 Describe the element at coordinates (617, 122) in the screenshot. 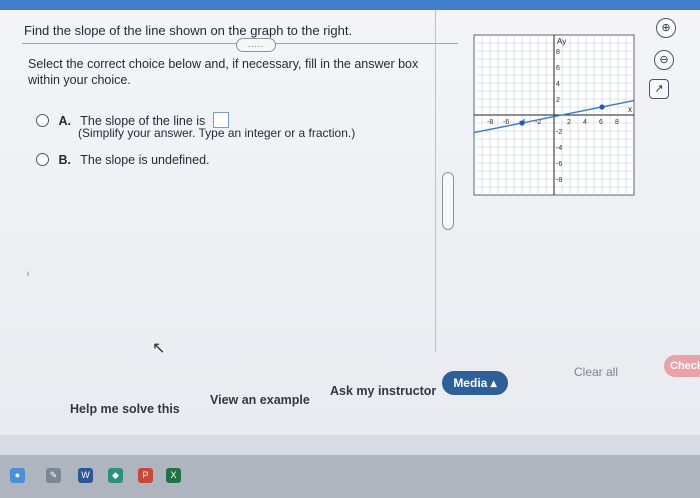

I see `x-tick-label: 8` at that location.